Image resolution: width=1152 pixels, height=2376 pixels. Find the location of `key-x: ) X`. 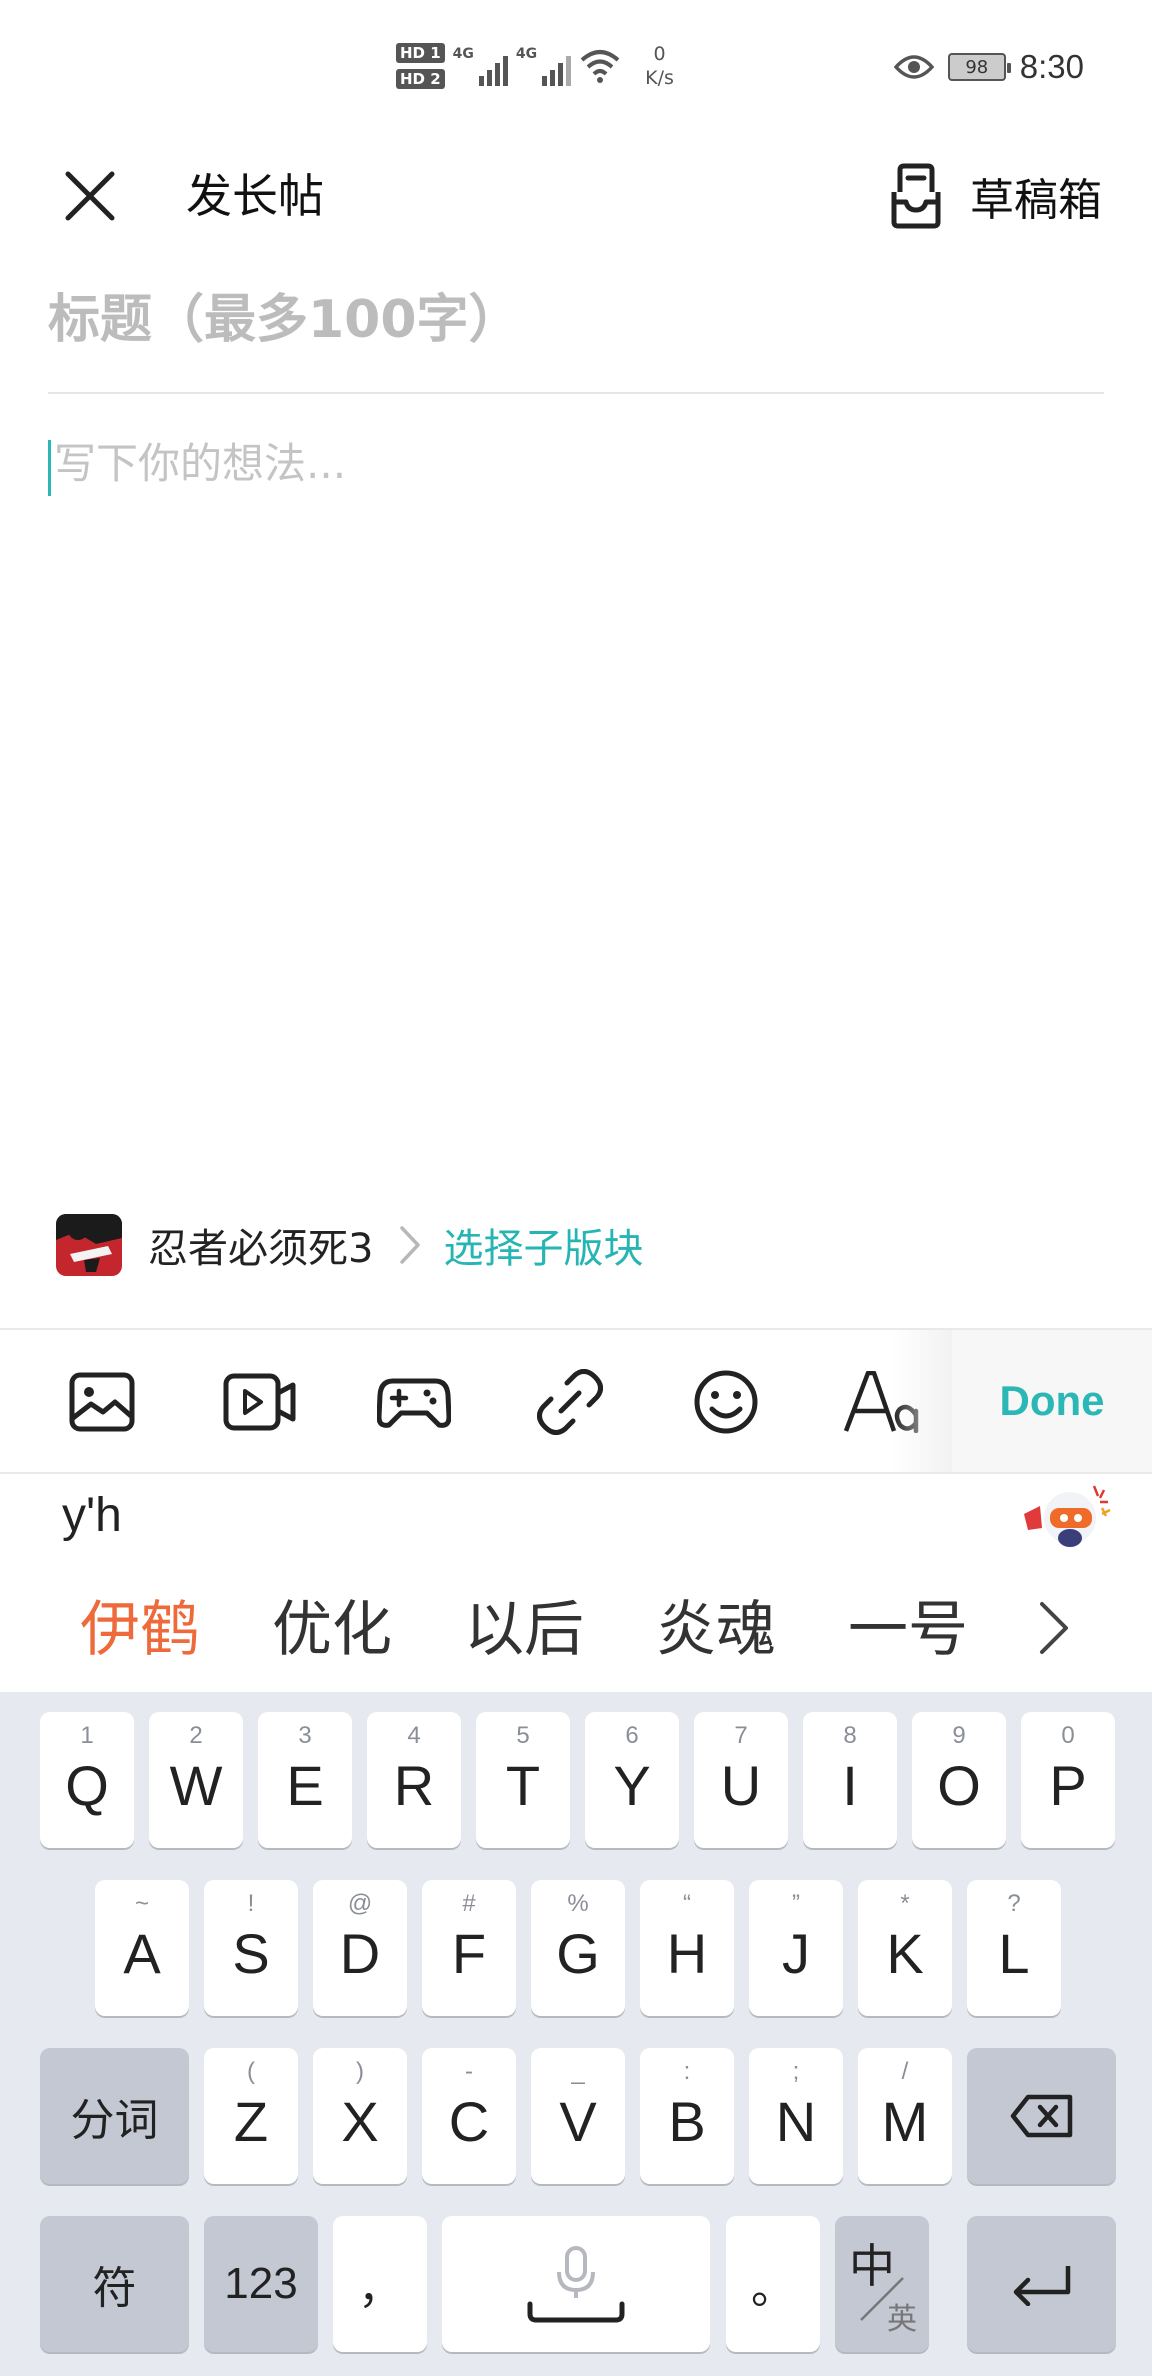

key-x: ) X is located at coordinates (360, 2116).